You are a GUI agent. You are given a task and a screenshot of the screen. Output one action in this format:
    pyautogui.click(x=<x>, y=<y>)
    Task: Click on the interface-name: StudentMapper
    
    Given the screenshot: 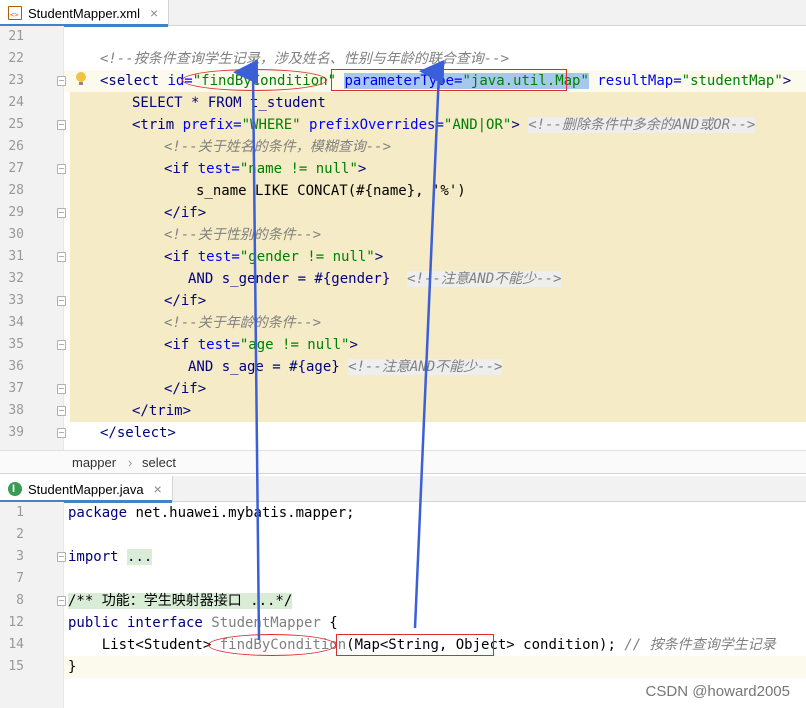 What is the action you would take?
    pyautogui.click(x=261, y=623)
    